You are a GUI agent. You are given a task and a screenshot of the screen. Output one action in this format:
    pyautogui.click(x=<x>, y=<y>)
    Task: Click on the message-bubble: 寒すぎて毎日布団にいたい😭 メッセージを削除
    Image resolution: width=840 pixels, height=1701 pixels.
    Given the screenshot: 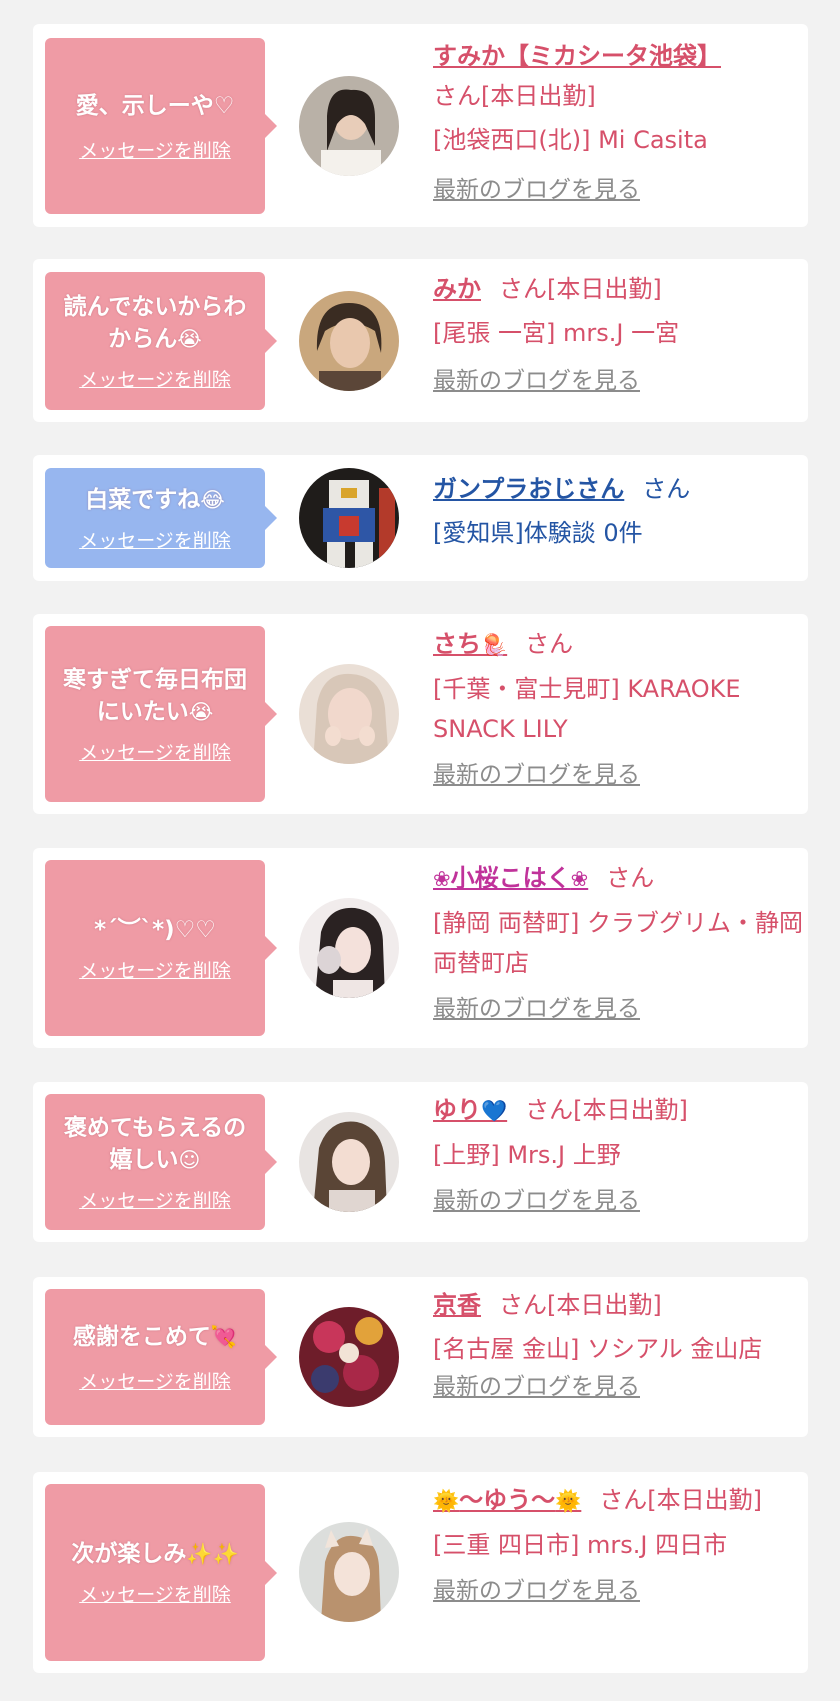 What is the action you would take?
    pyautogui.click(x=161, y=714)
    